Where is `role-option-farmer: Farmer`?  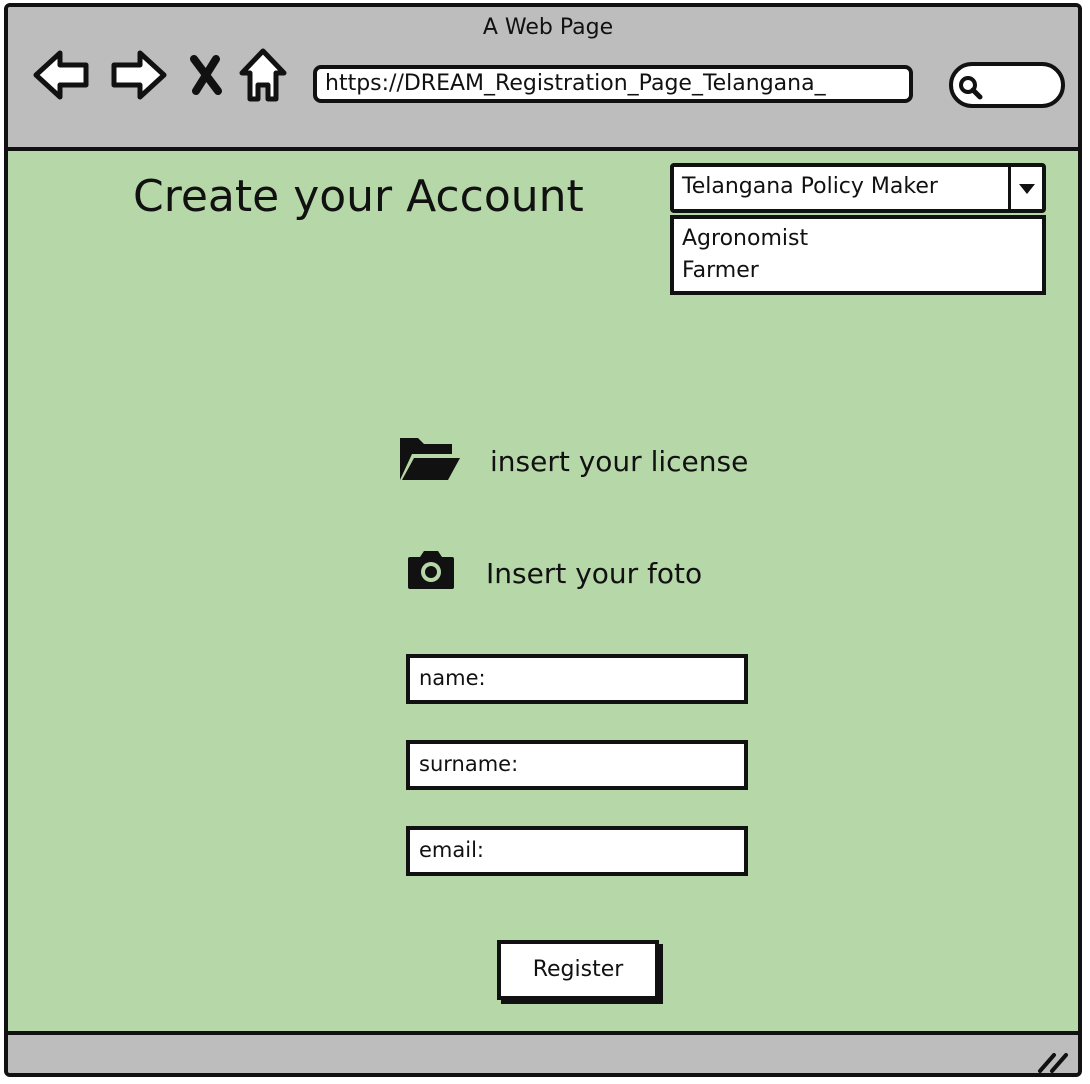 role-option-farmer: Farmer is located at coordinates (858, 271).